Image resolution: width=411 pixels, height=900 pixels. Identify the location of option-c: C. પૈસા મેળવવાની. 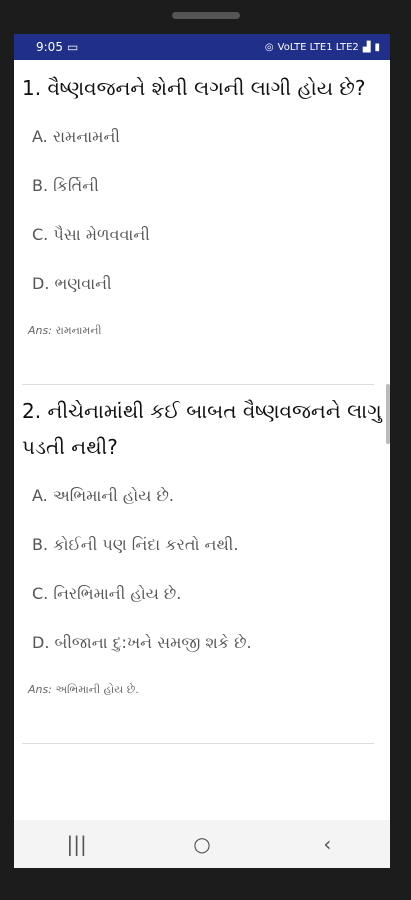
(206, 248).